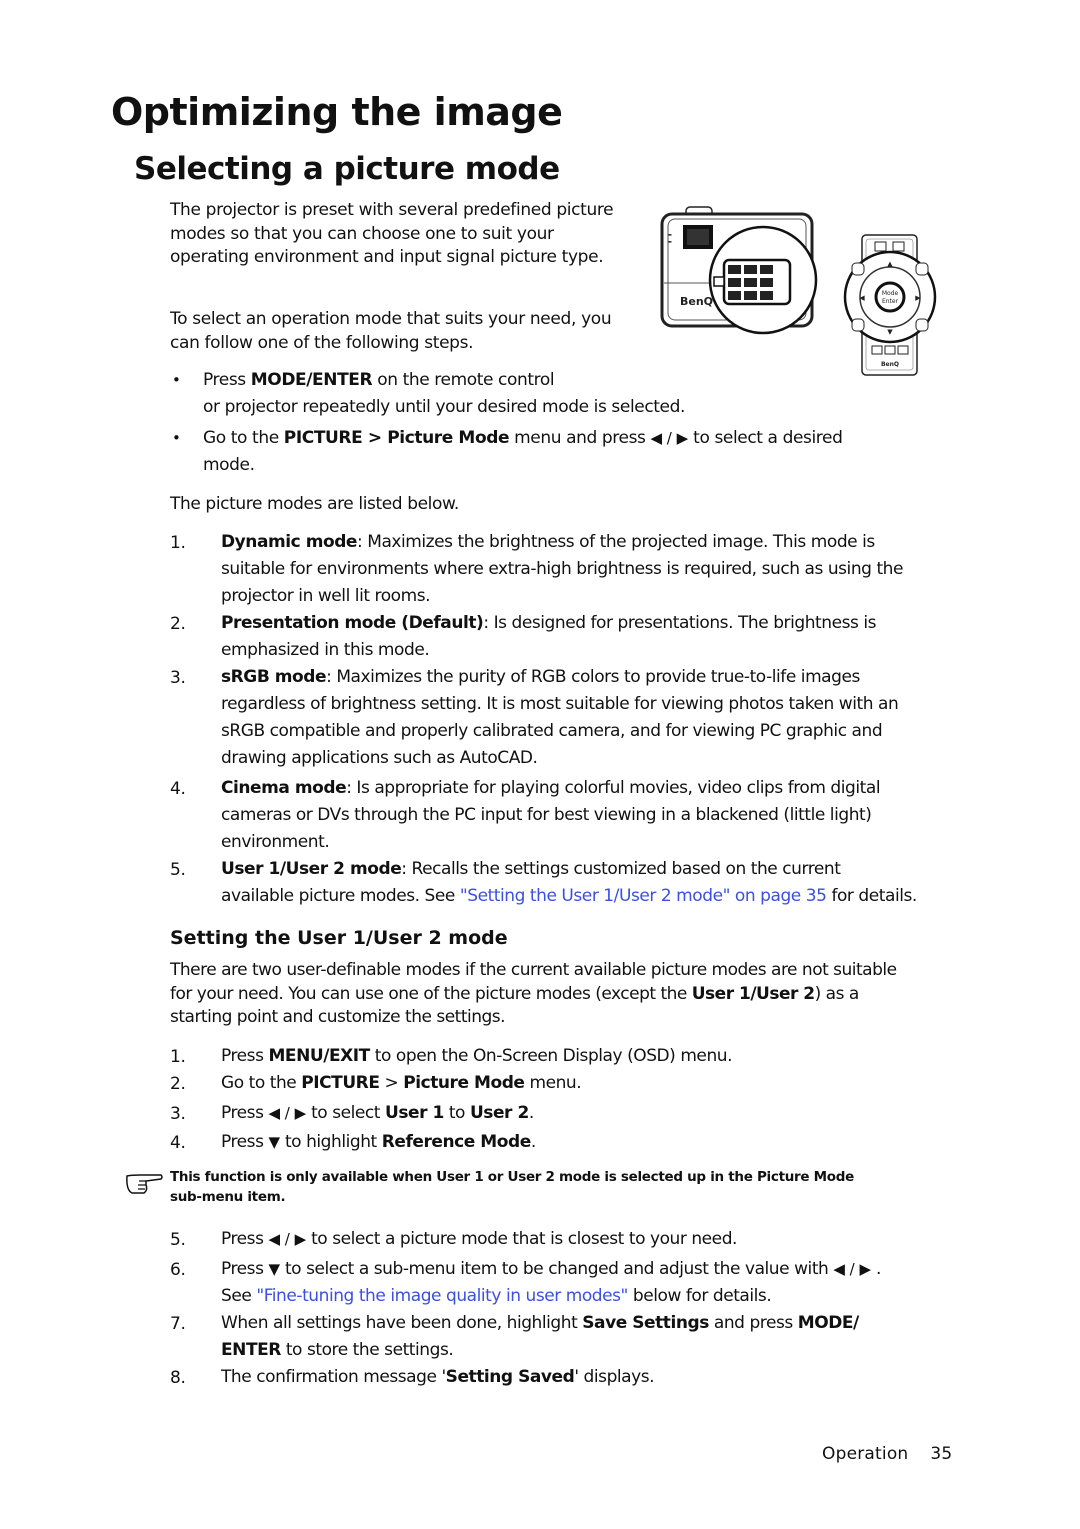 This screenshot has width=1080, height=1529. I want to click on mode-number: 1., so click(178, 543).